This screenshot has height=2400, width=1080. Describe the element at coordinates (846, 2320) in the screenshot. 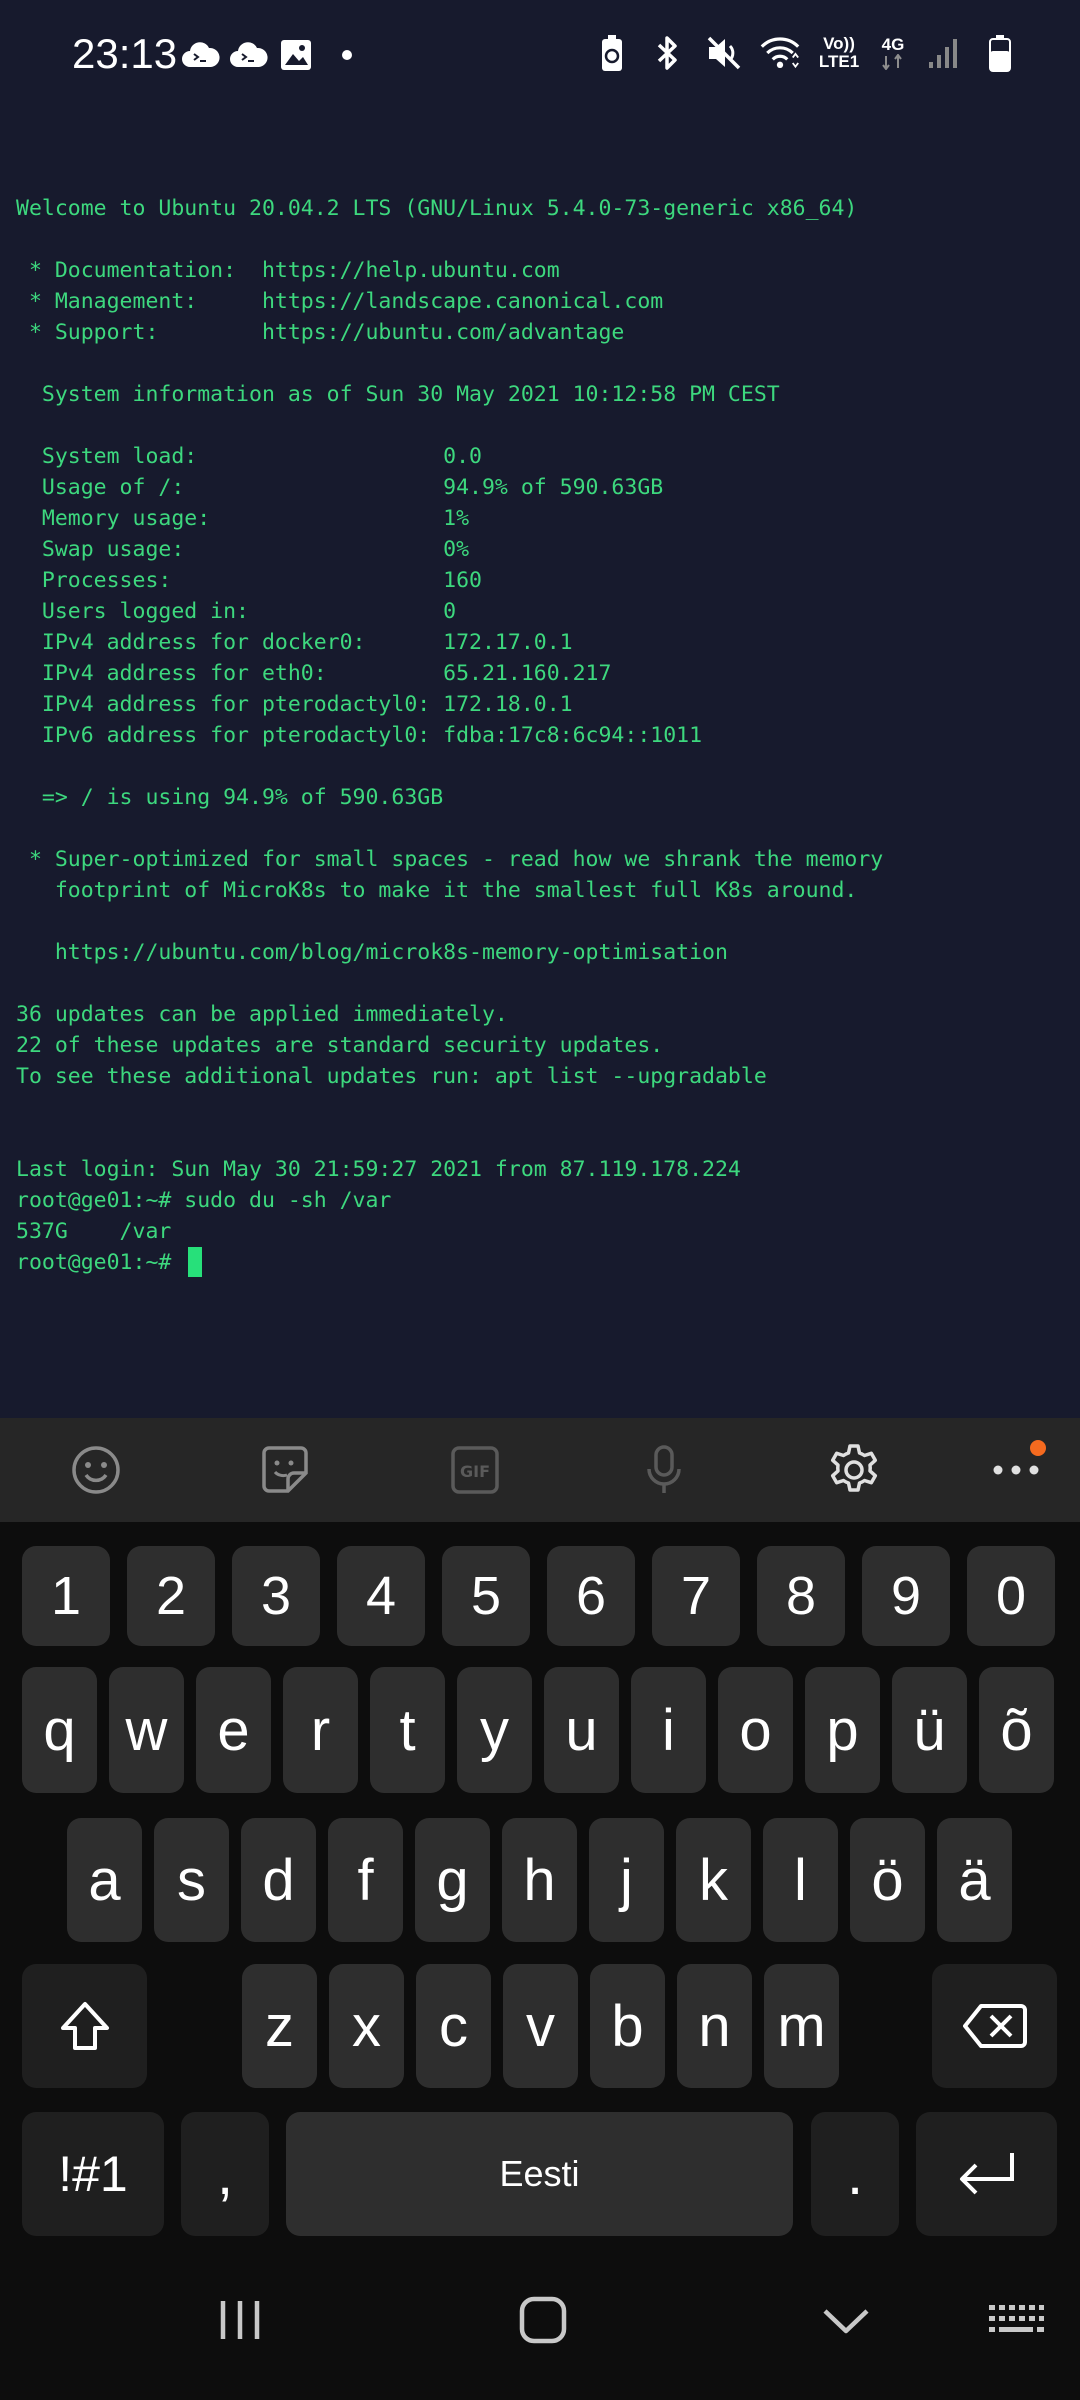

I see `hide-keyboard-icon` at that location.